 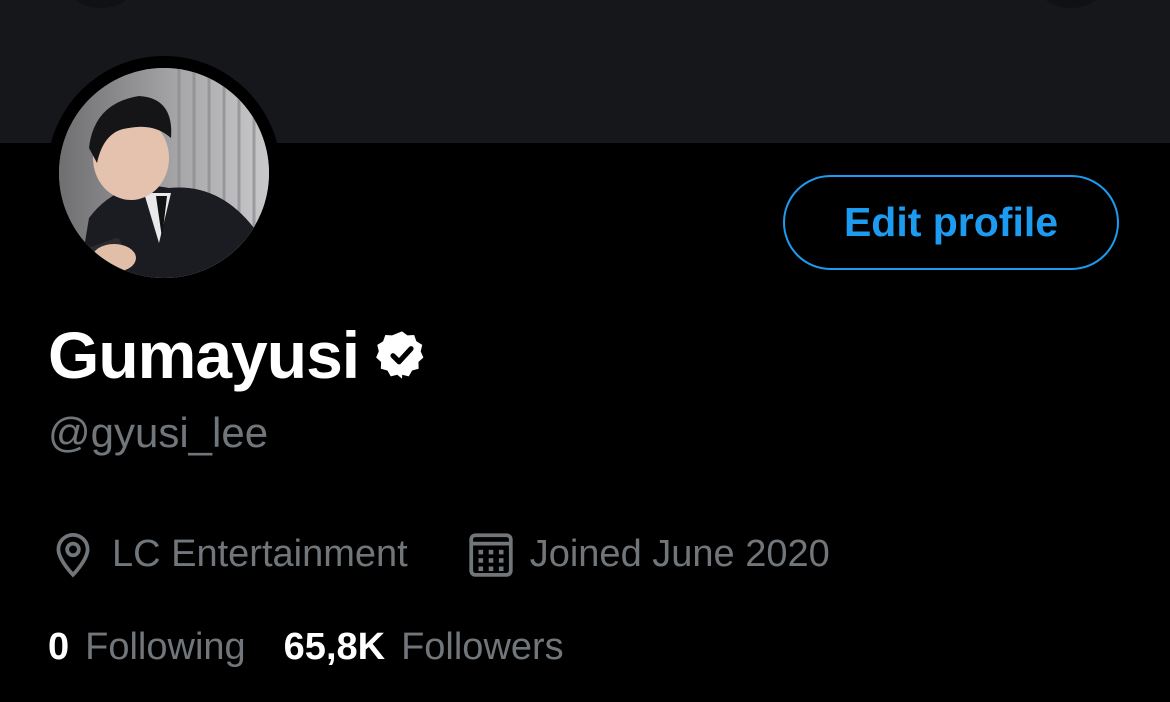 What do you see at coordinates (164, 173) in the screenshot?
I see `avatar` at bounding box center [164, 173].